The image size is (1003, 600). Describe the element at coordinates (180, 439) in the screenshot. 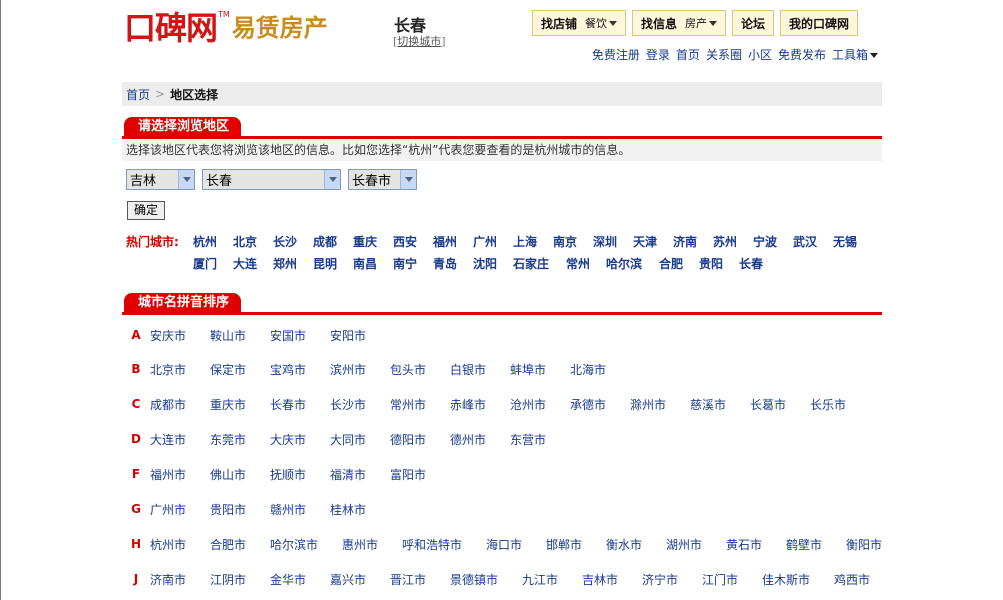

I see `city-link: 大连市` at that location.